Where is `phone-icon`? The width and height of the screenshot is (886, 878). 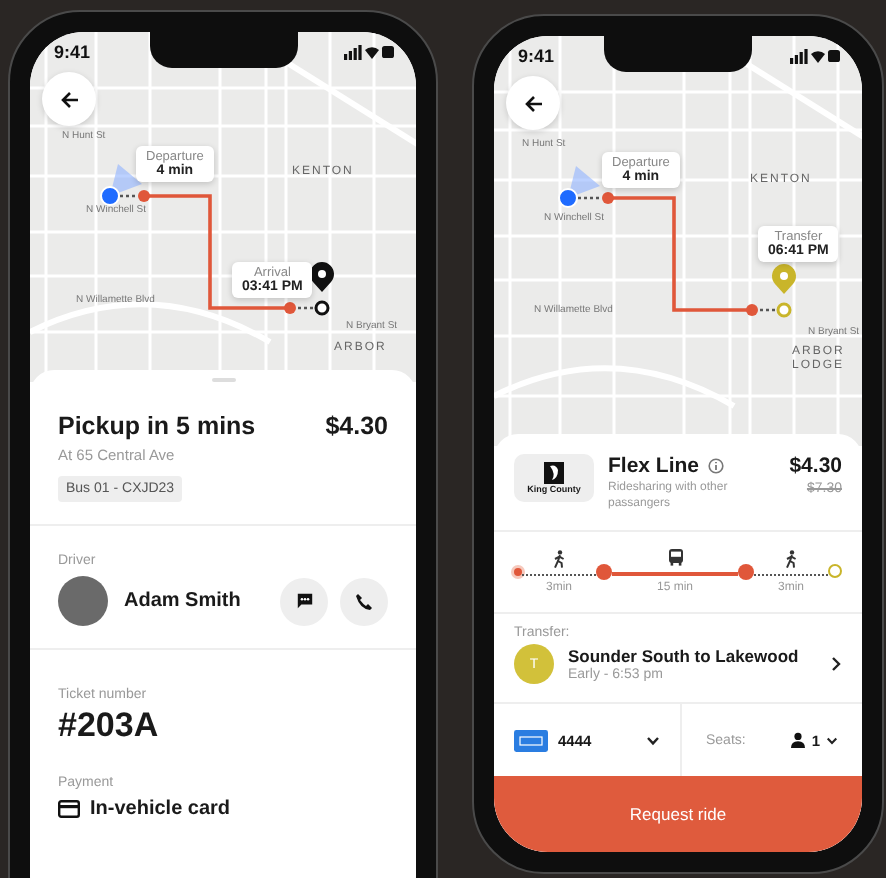
phone-icon is located at coordinates (364, 601).